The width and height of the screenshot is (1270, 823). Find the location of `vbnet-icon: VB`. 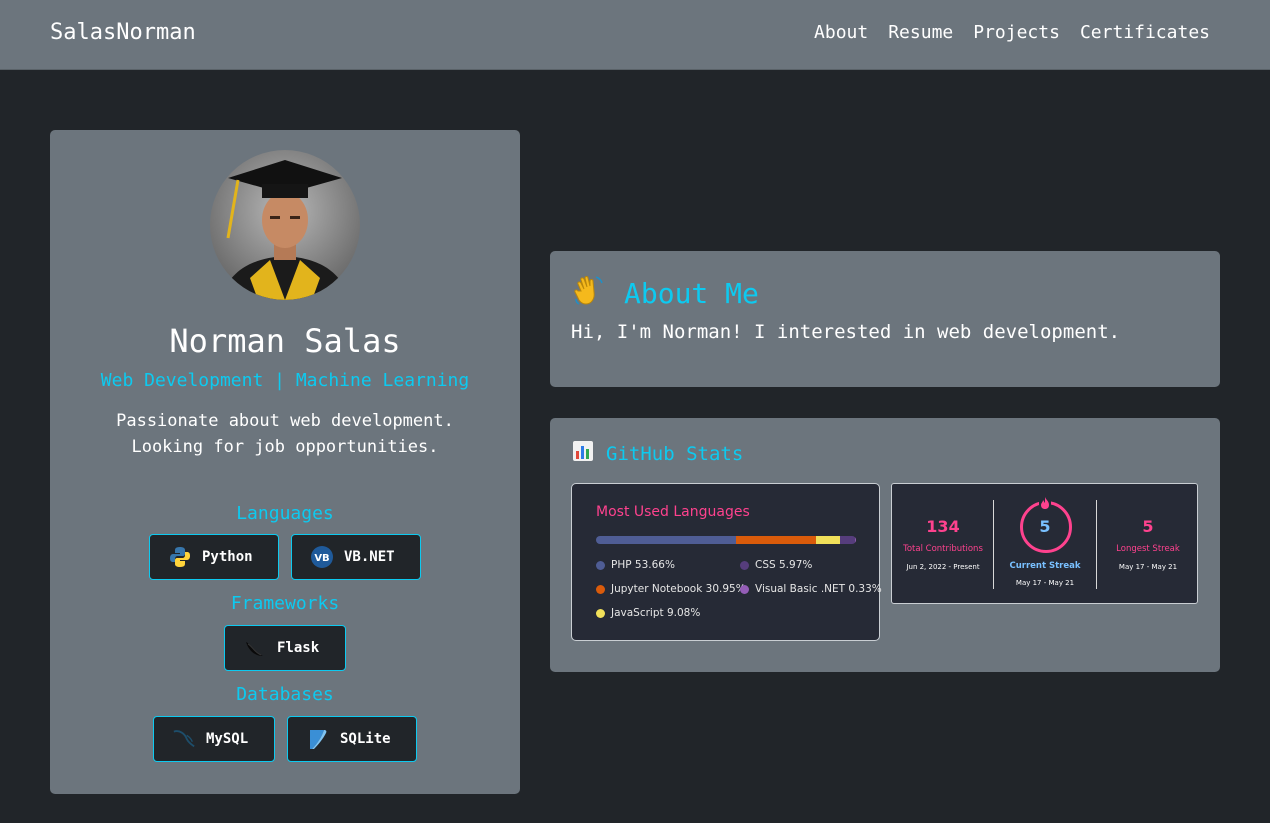

vbnet-icon: VB is located at coordinates (322, 557).